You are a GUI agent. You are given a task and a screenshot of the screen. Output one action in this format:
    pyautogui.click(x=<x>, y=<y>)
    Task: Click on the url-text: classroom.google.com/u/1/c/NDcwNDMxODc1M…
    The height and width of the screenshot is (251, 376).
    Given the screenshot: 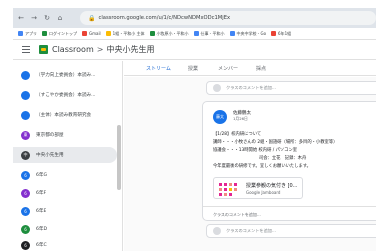 What is the action you would take?
    pyautogui.click(x=164, y=18)
    